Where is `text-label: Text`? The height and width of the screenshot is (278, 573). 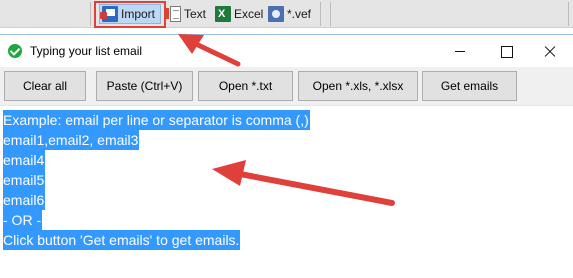
text-label: Text is located at coordinates (195, 14).